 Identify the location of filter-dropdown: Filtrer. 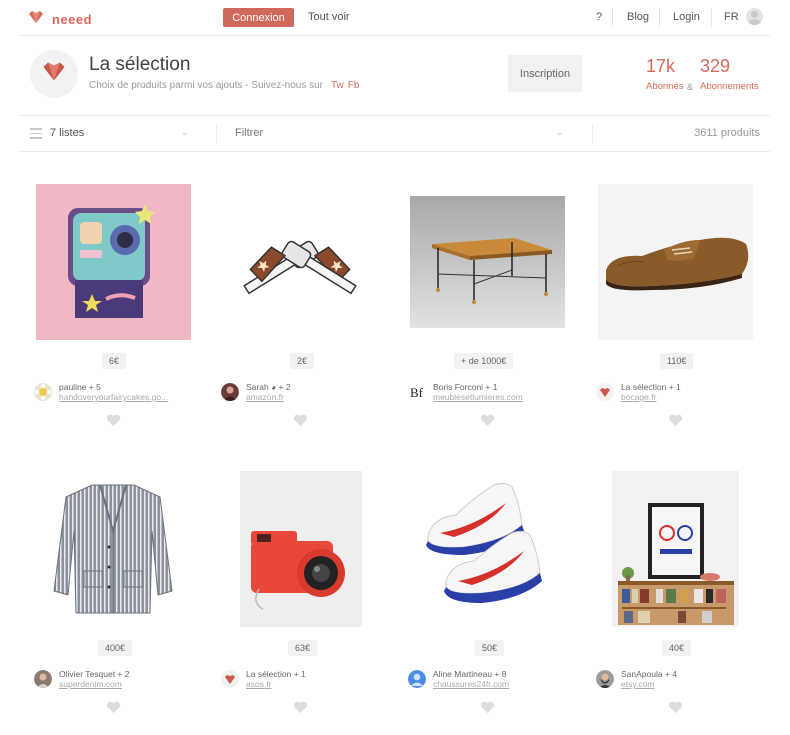
(249, 133).